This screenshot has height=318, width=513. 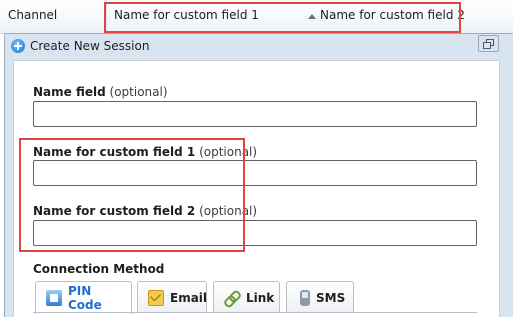 I want to click on tab-label: PIN Code, so click(x=85, y=298).